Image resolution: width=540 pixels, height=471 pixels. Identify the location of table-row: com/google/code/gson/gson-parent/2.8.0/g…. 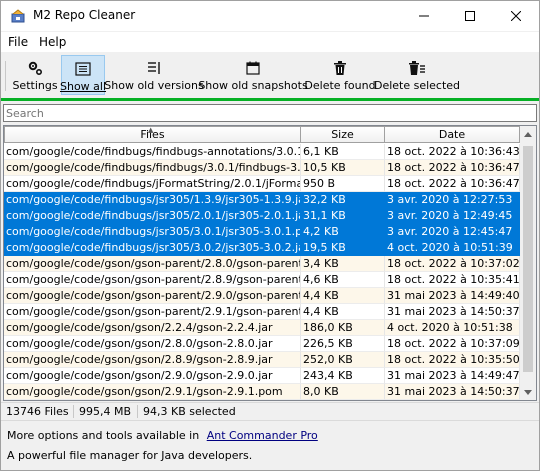
(262, 264).